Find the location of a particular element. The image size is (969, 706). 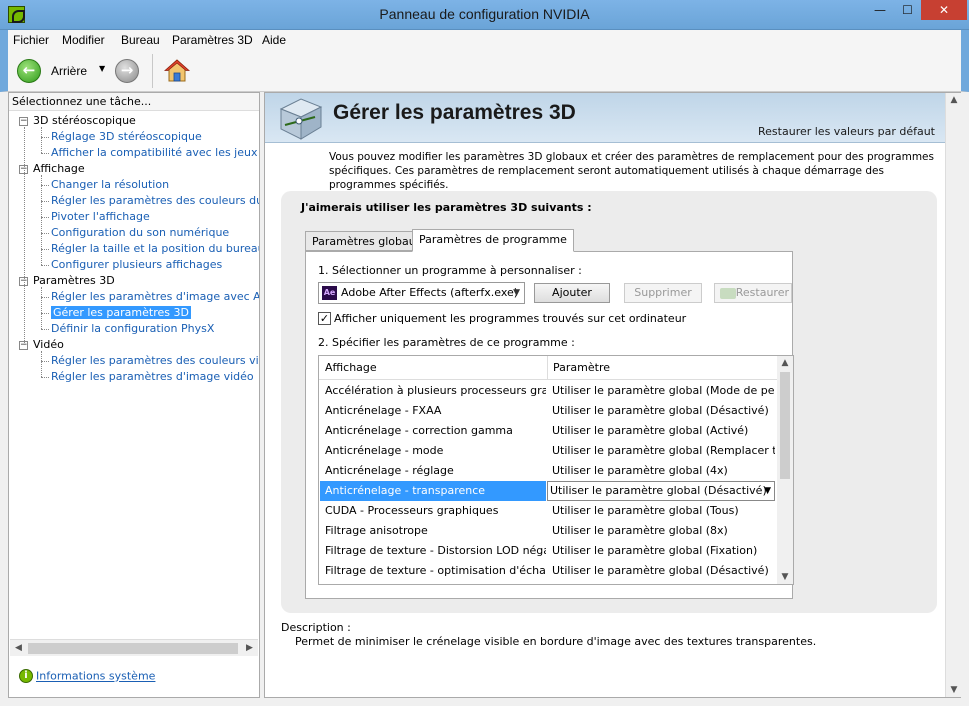

grid-cell-feature: Filtrage anisotrope is located at coordinates (433, 531).